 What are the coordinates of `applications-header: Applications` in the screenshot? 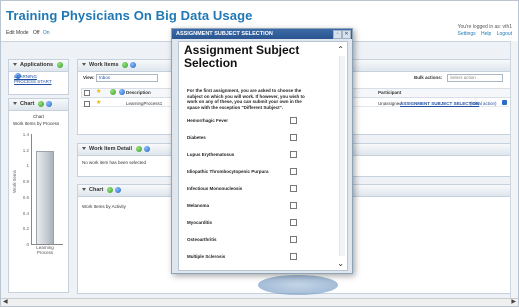 It's located at (38, 69).